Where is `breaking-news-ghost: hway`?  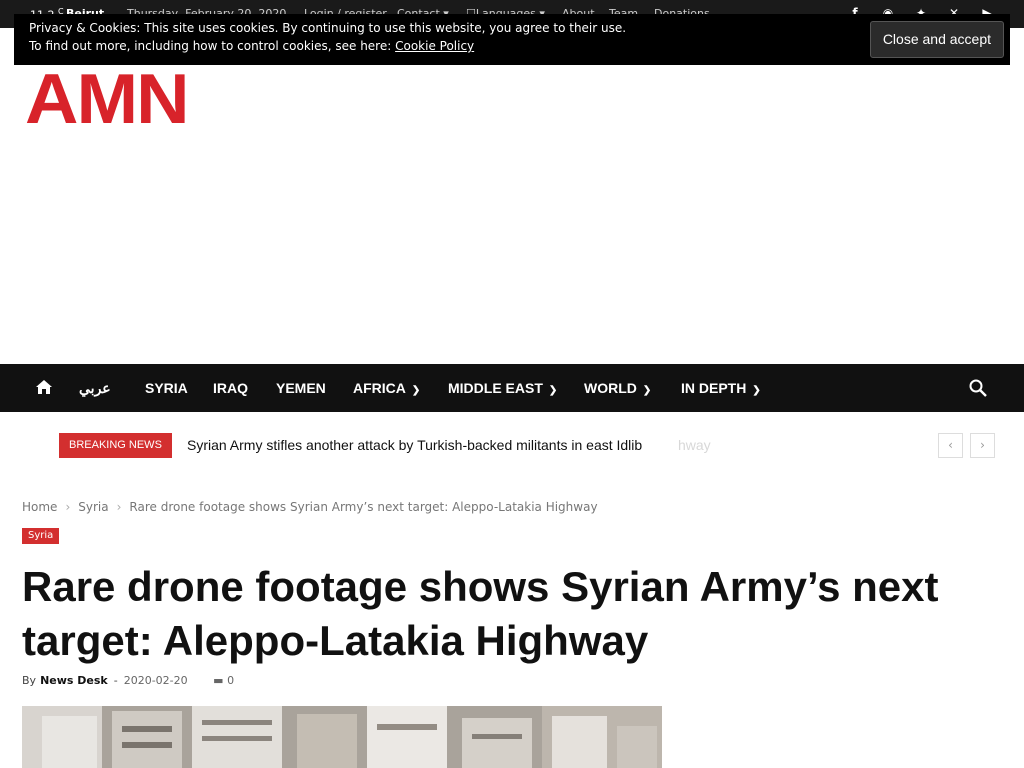
breaking-news-ghost: hway is located at coordinates (694, 445).